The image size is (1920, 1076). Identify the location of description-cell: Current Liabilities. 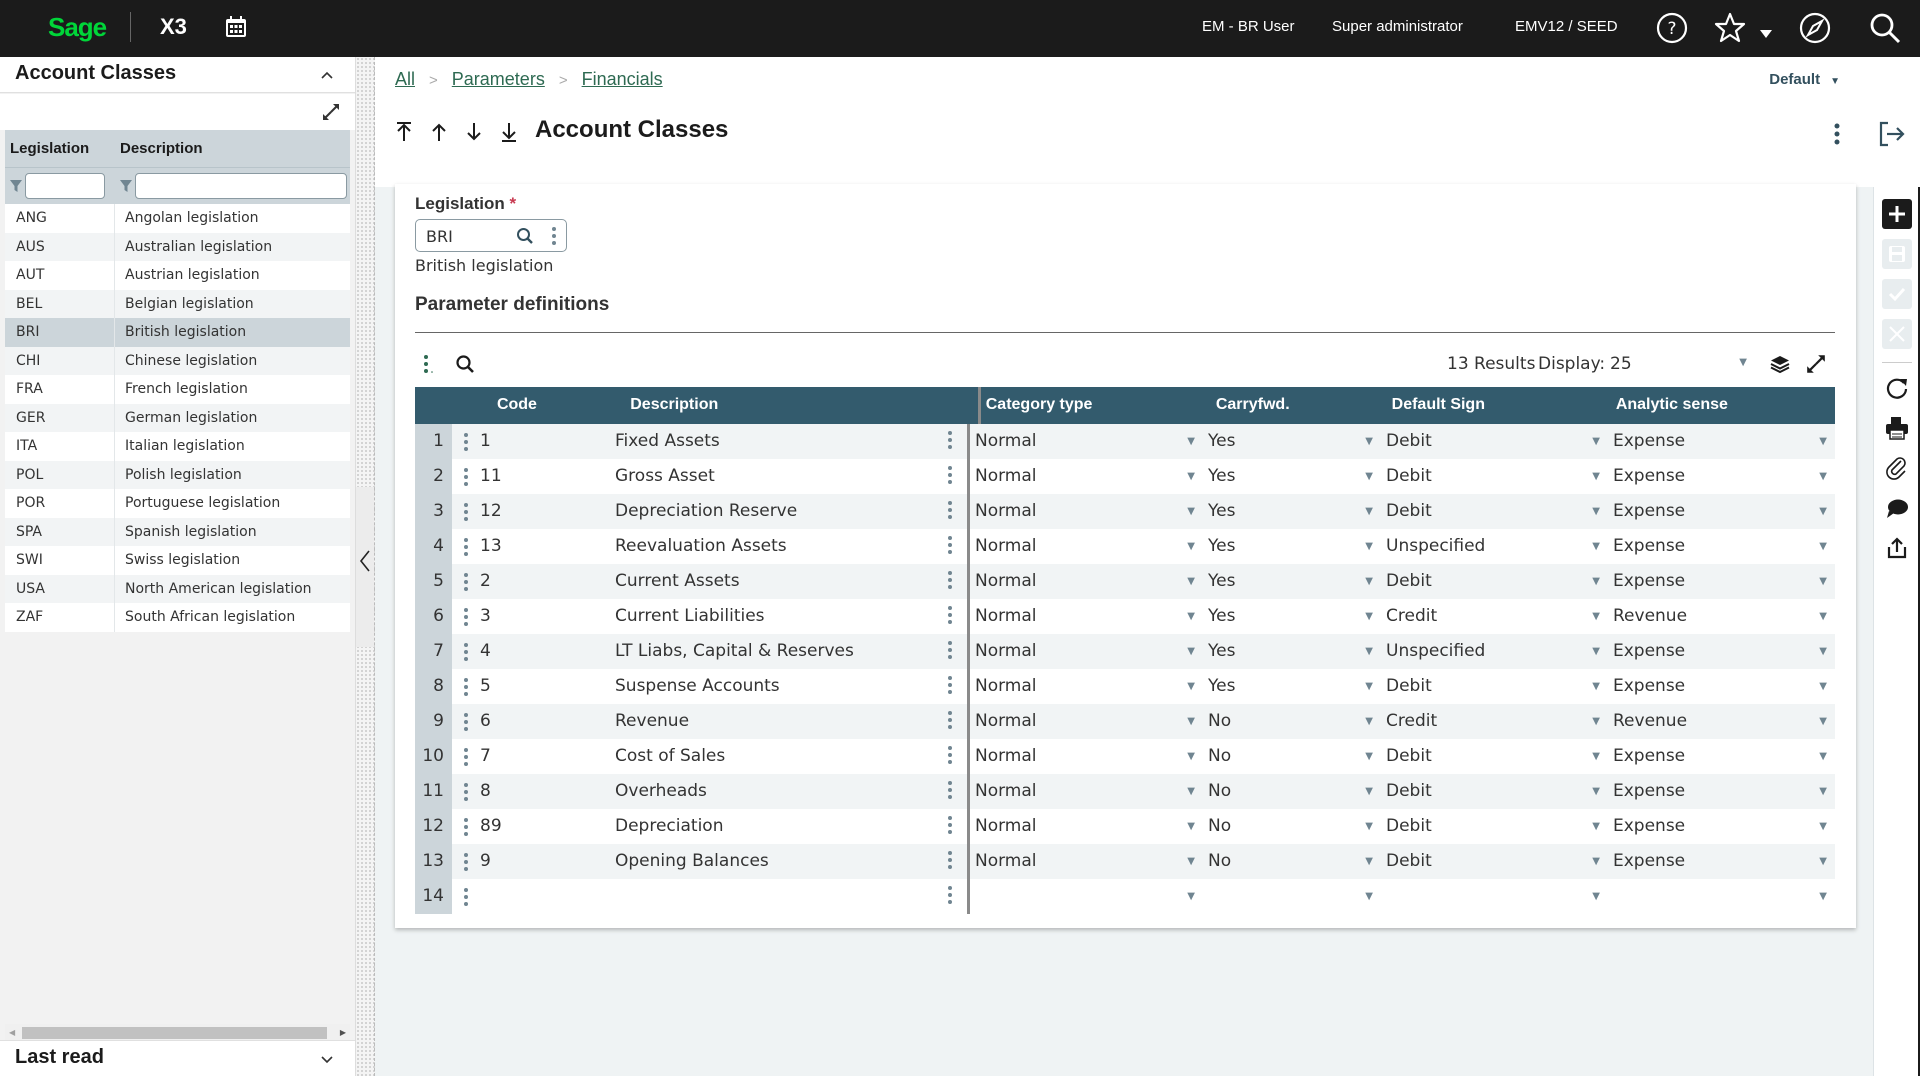
(775, 616).